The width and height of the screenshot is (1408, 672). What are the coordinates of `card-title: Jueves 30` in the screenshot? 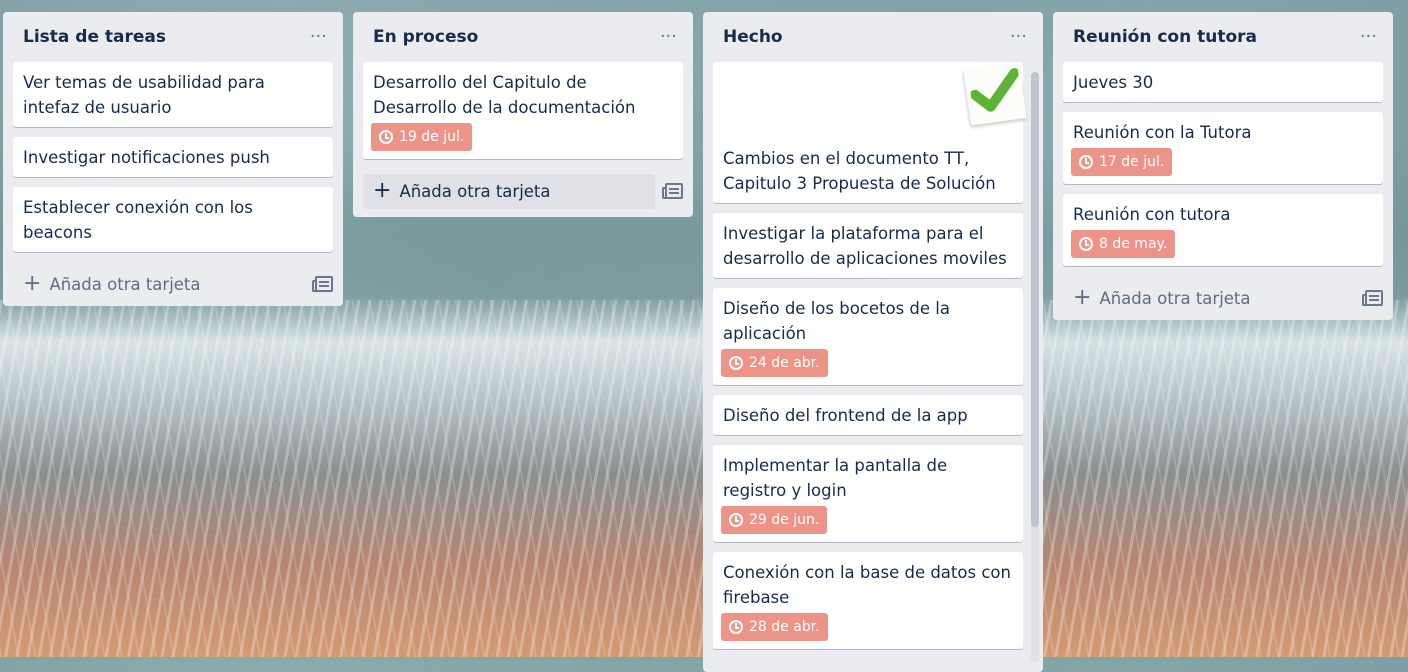 It's located at (1113, 82).